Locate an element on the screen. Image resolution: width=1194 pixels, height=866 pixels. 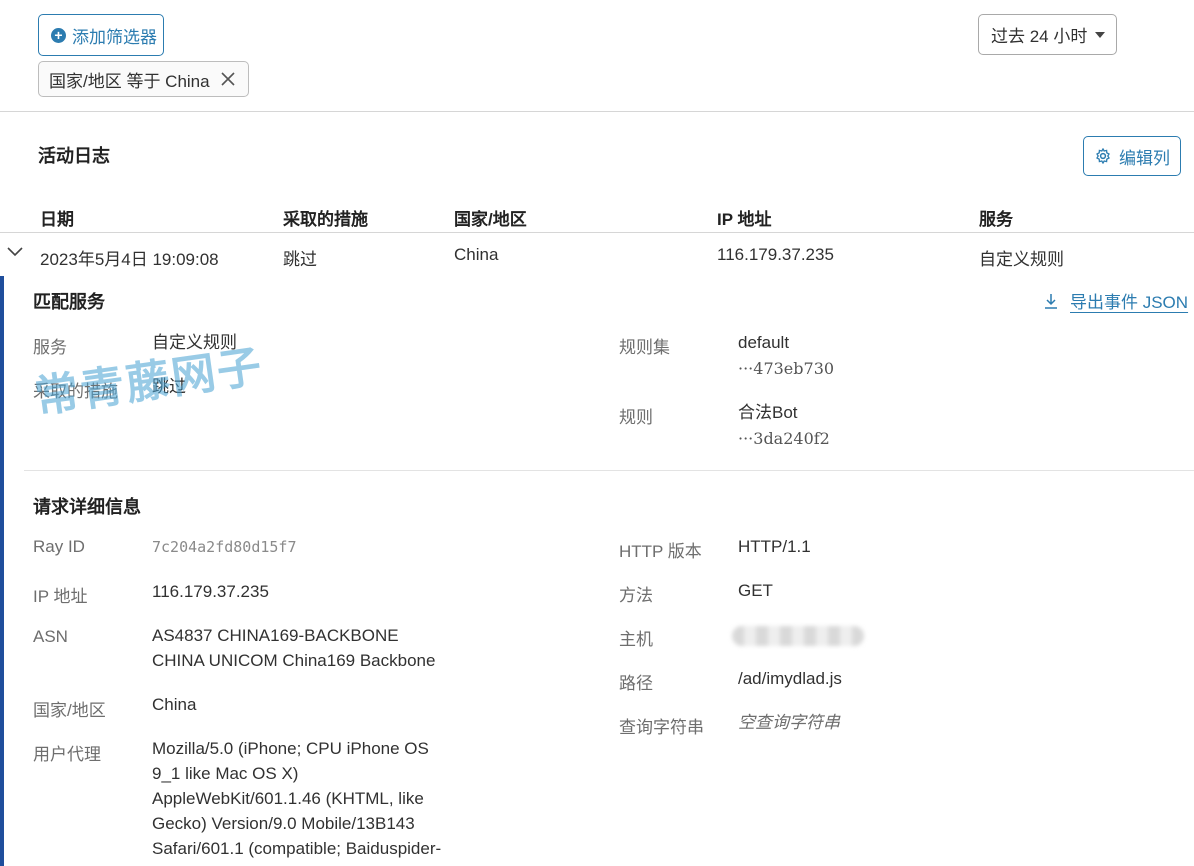
rule-label: 规则 is located at coordinates (636, 417).